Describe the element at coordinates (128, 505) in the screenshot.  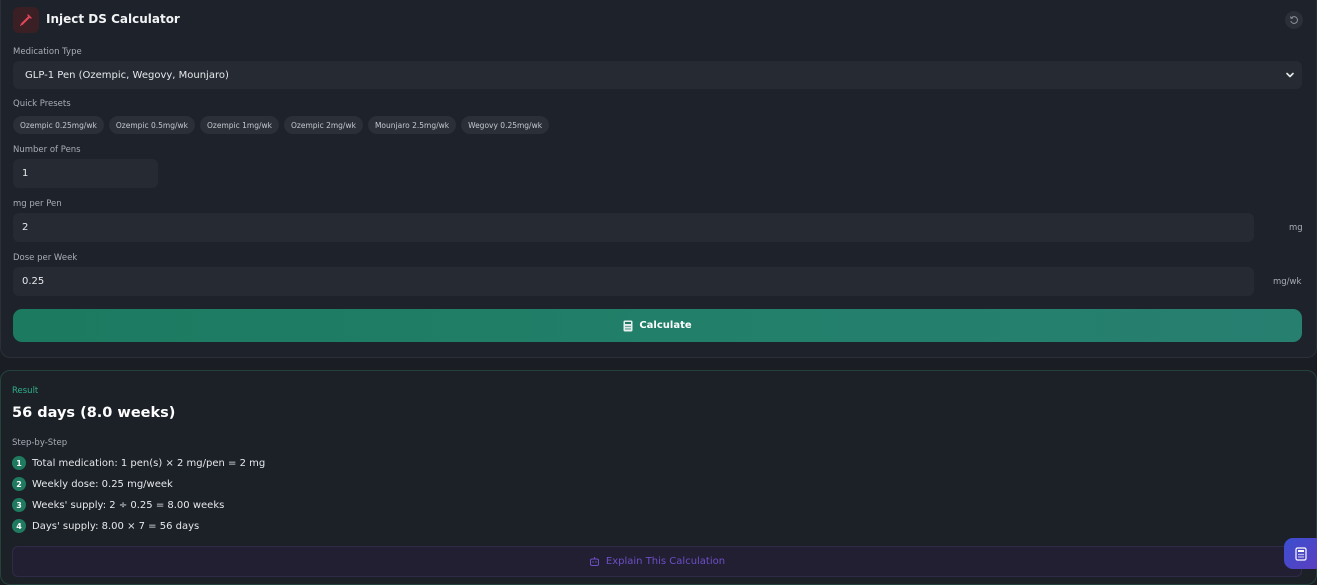
I see `step-text: Weeks' supply: 2 ÷ 0.25 = 8.00 weeks` at that location.